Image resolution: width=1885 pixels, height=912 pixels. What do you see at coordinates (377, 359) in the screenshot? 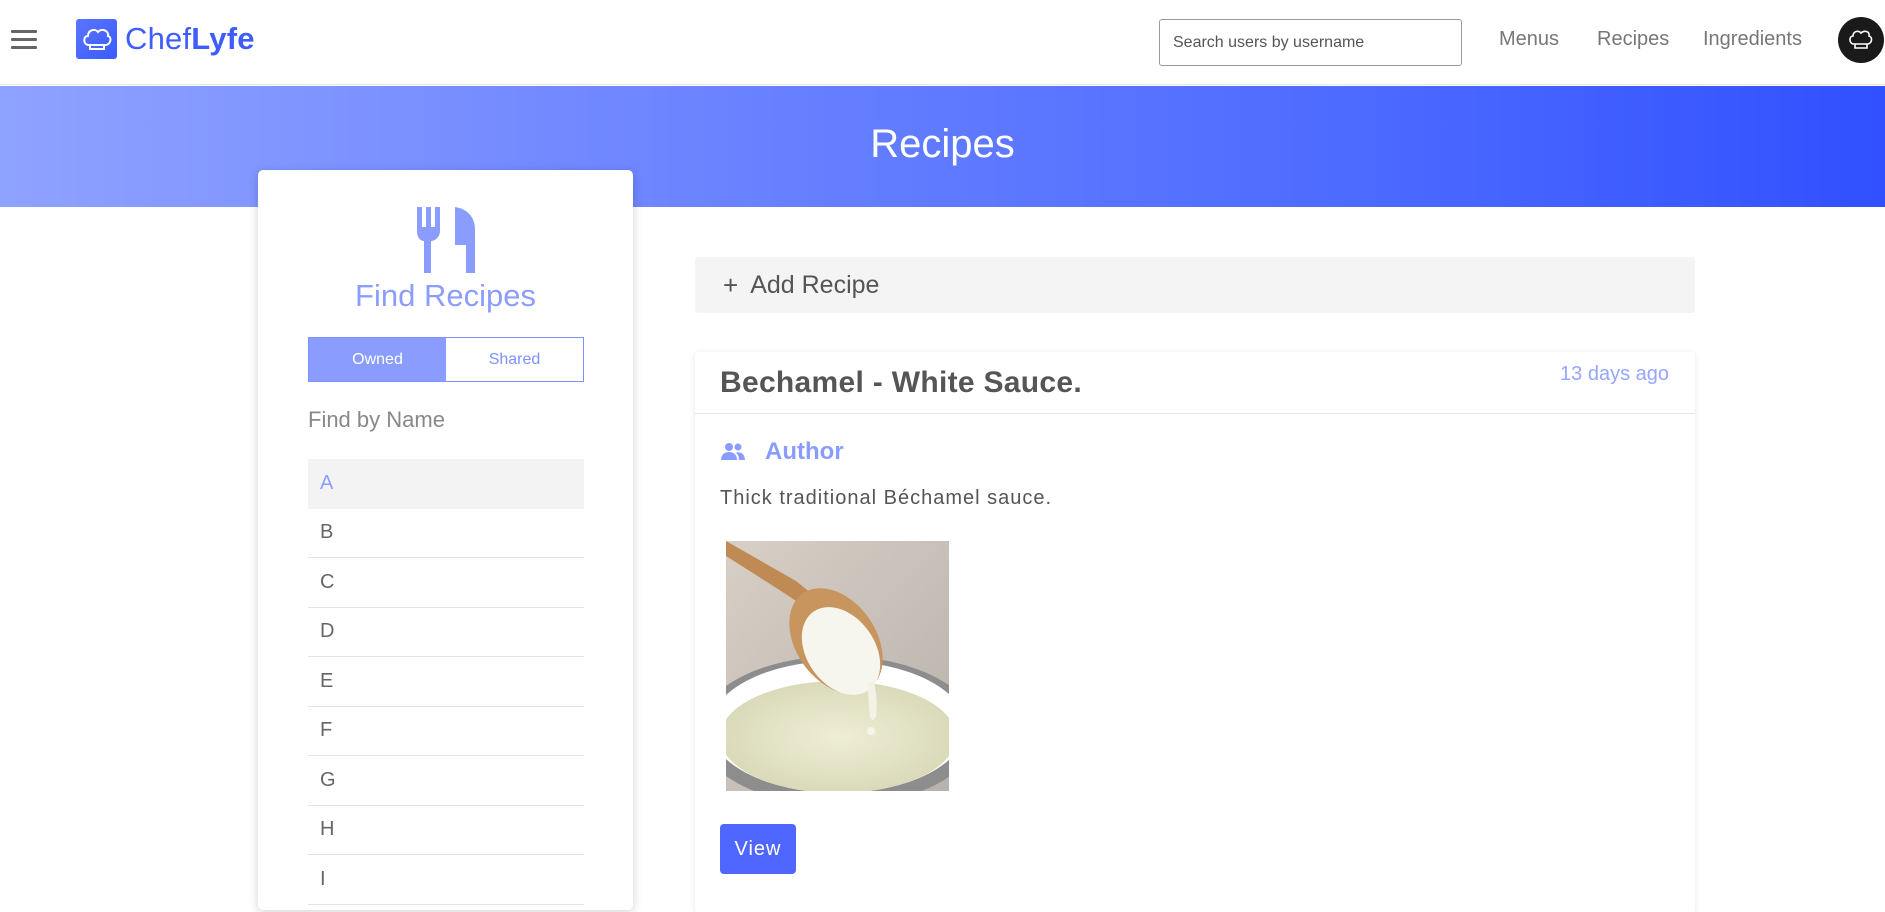
I see `toggle-owned: Owned` at bounding box center [377, 359].